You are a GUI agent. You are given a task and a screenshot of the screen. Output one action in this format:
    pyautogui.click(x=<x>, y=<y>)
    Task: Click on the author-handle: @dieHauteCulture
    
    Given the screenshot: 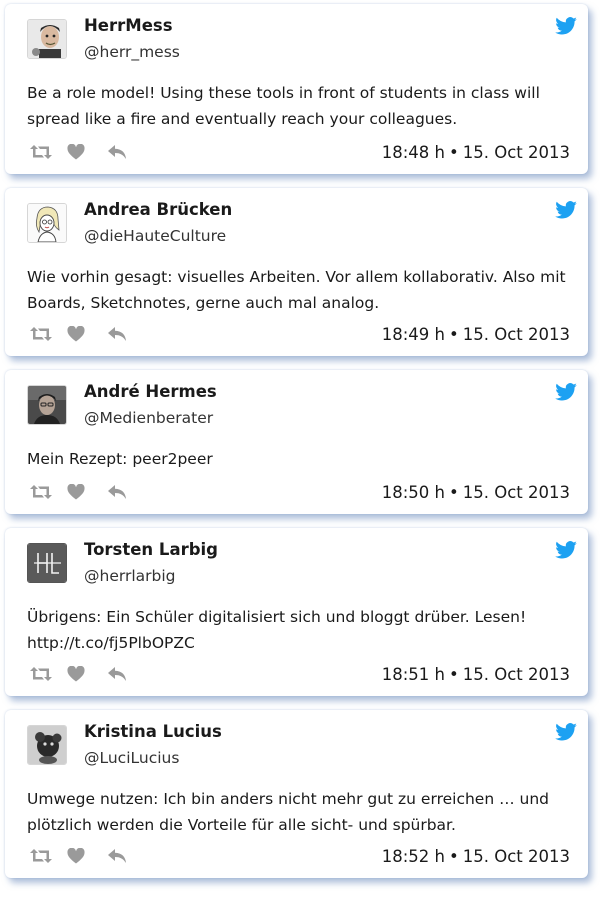 What is the action you would take?
    pyautogui.click(x=155, y=236)
    